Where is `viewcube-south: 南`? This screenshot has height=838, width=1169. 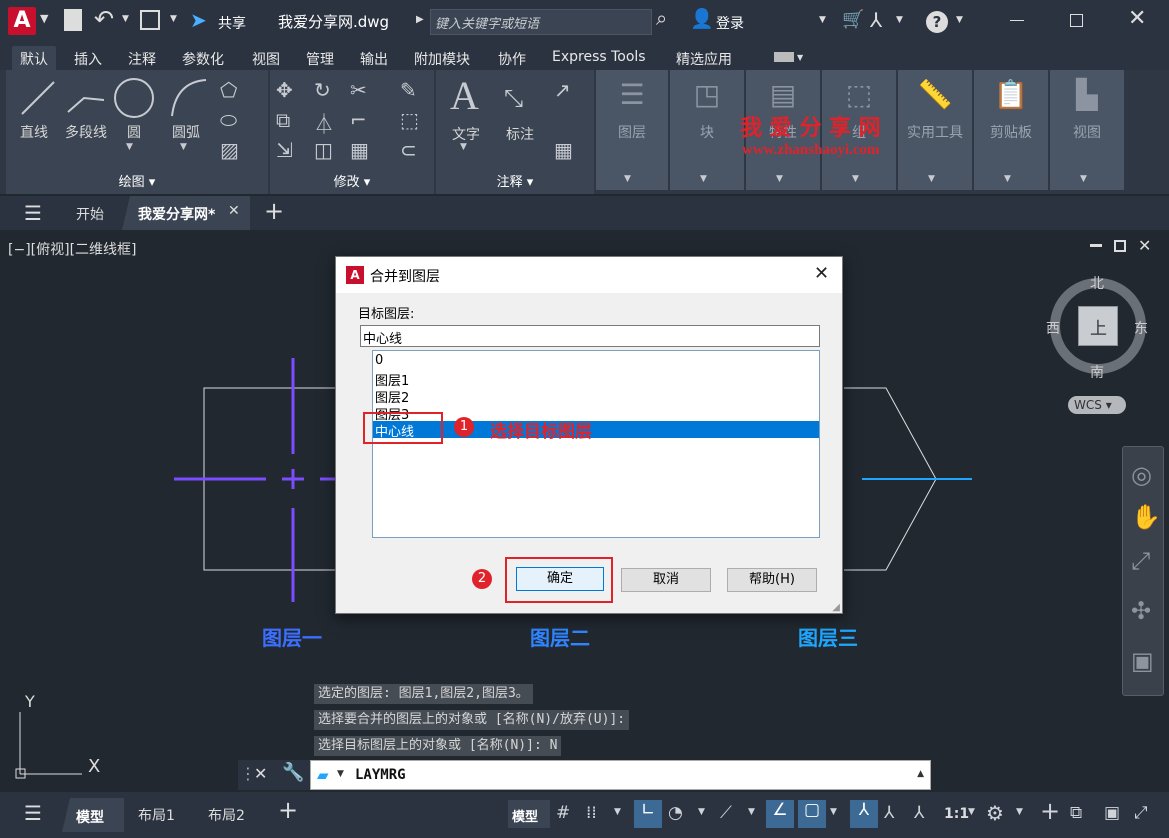 viewcube-south: 南 is located at coordinates (1097, 372).